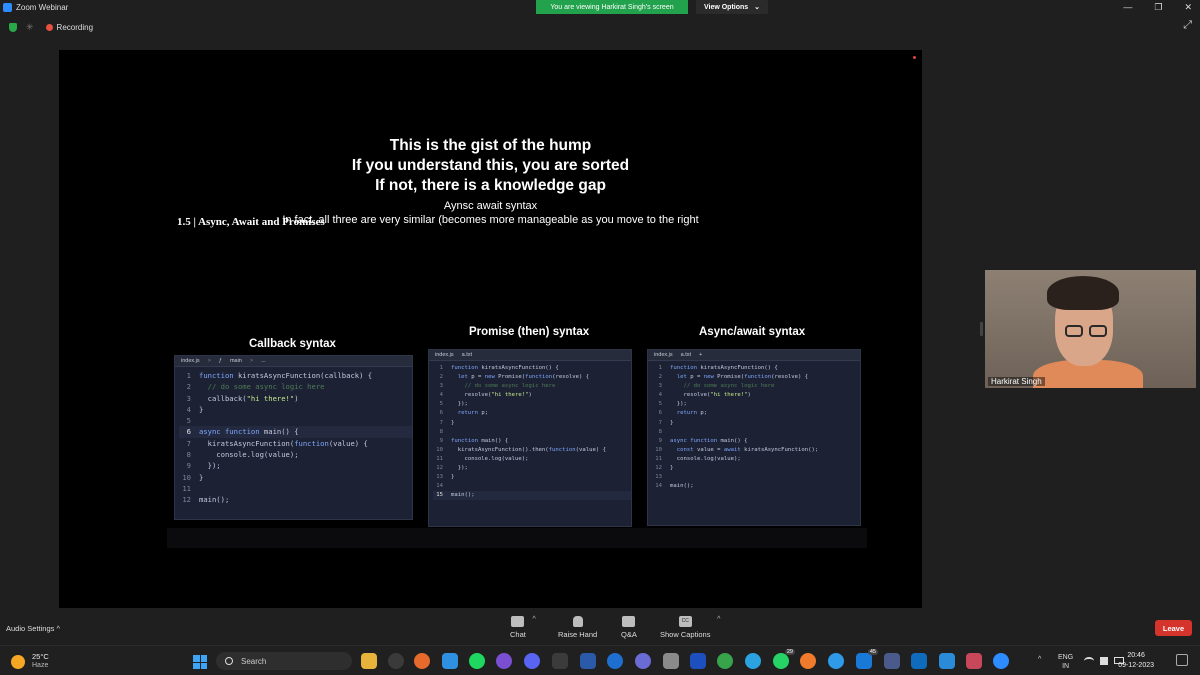 The height and width of the screenshot is (675, 1200). Describe the element at coordinates (1039, 659) in the screenshot. I see `tray-overflow-icon: ^` at that location.